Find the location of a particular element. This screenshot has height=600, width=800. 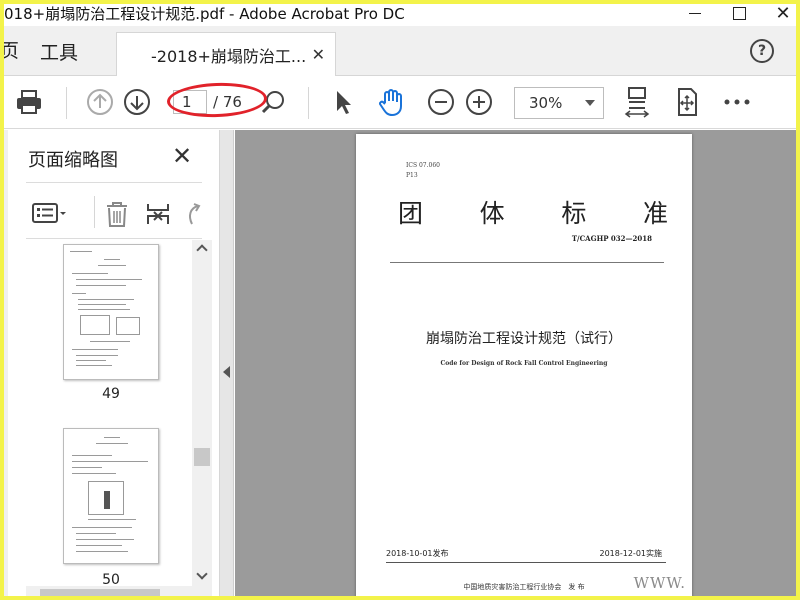

delete-icon is located at coordinates (117, 216).